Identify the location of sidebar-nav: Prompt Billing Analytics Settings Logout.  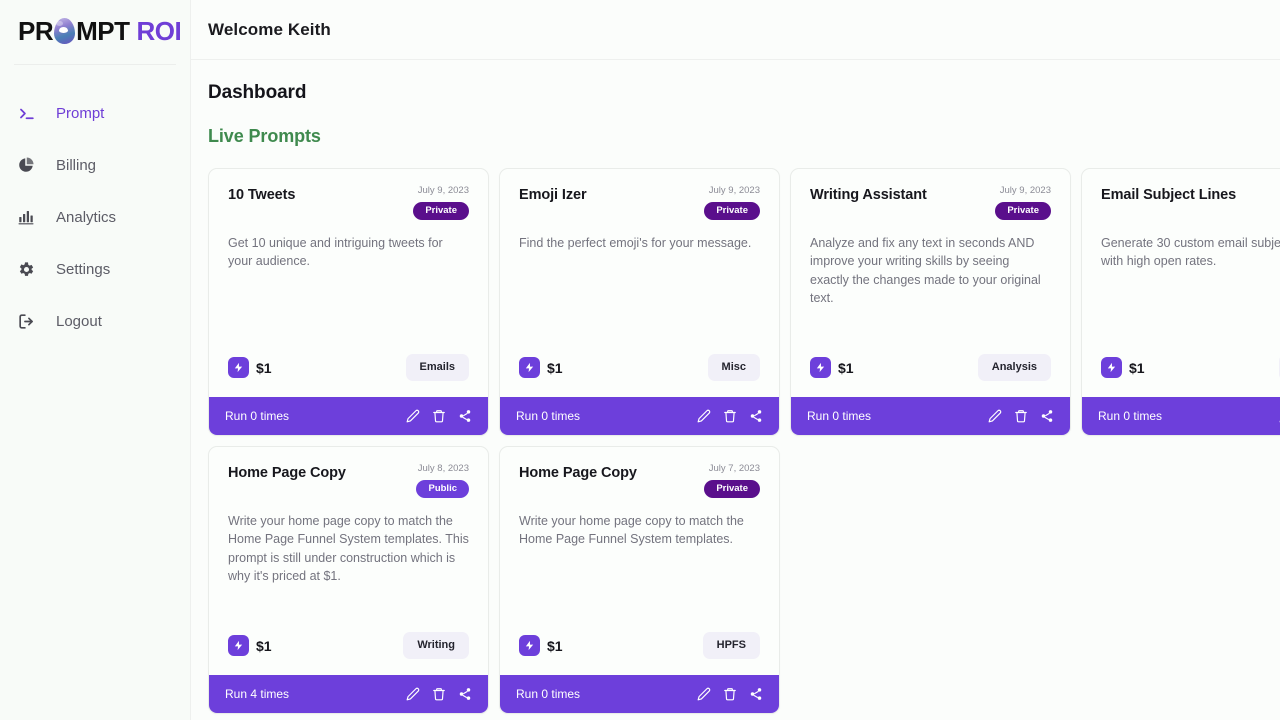
(95, 217).